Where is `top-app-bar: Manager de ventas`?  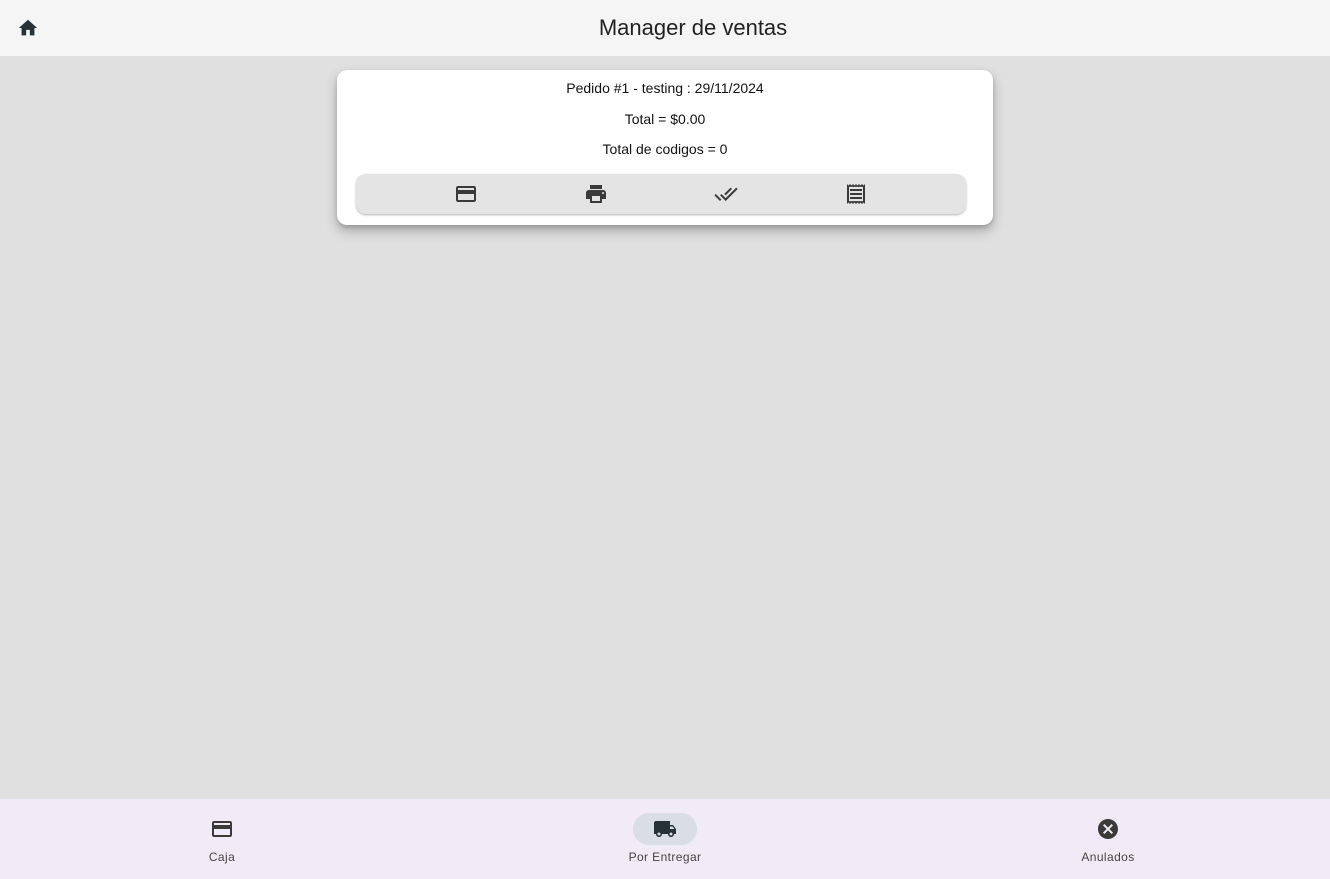
top-app-bar: Manager de ventas is located at coordinates (665, 28).